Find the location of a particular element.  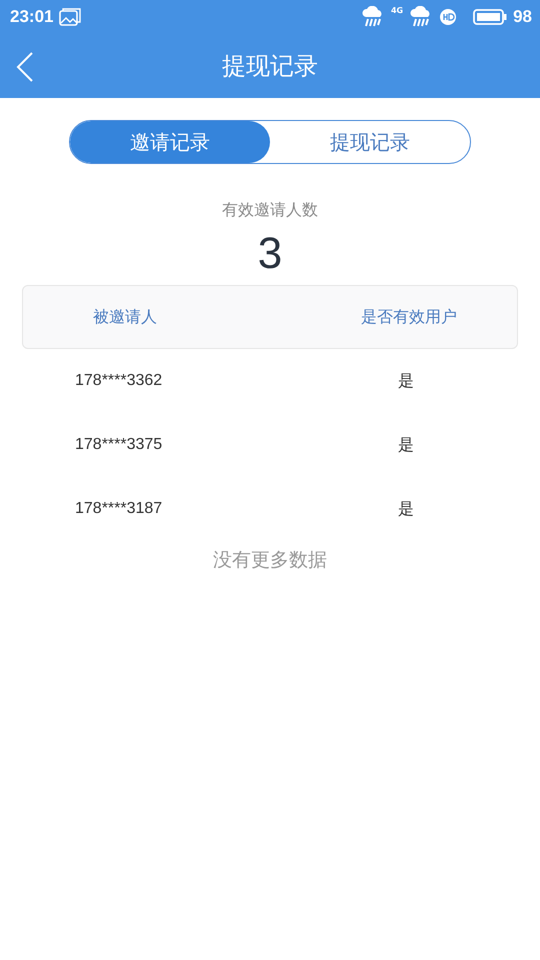

table-cell: 178****3187 is located at coordinates (118, 509).